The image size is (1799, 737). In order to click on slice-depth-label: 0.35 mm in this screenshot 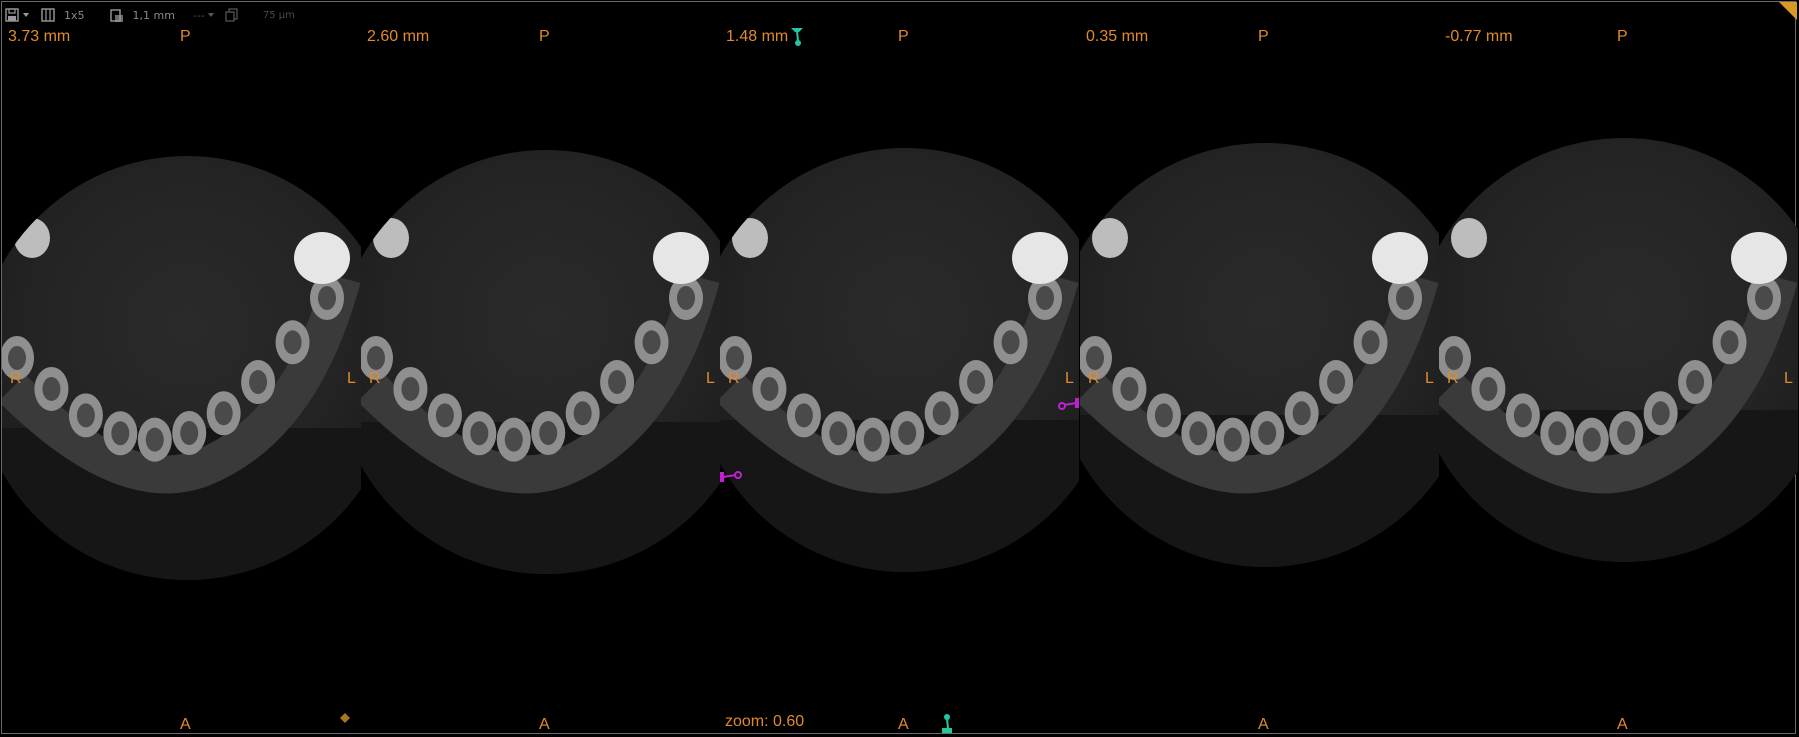, I will do `click(1117, 36)`.